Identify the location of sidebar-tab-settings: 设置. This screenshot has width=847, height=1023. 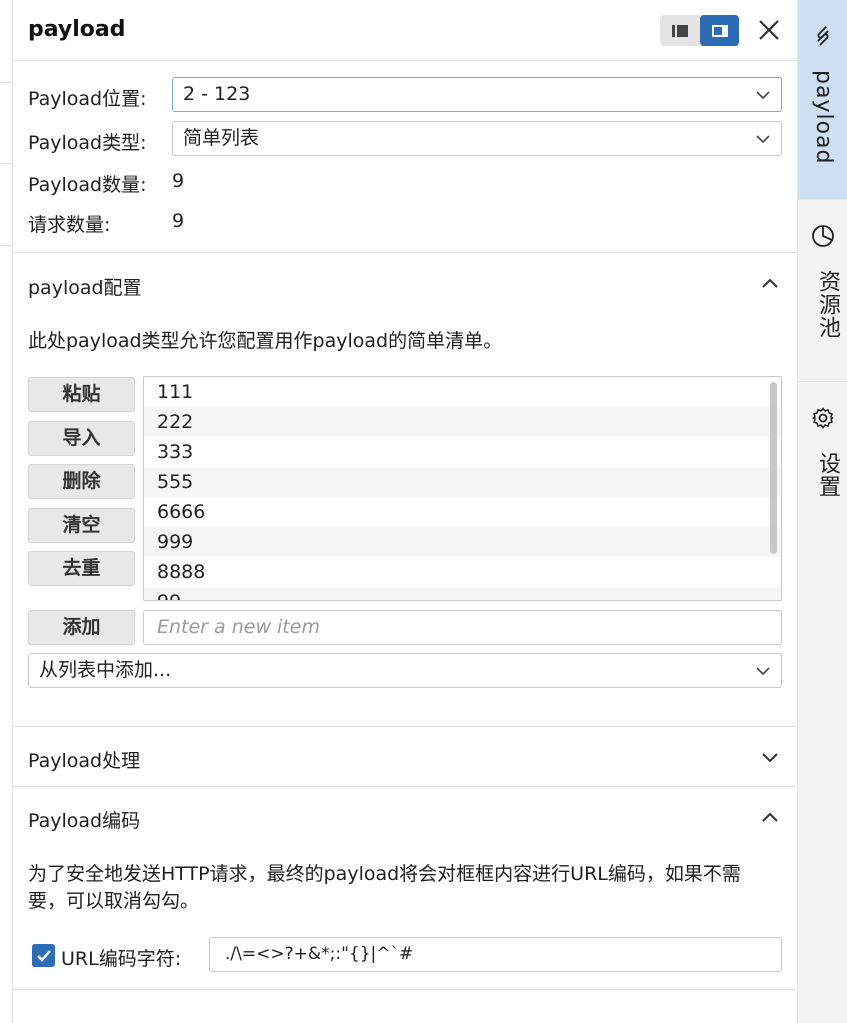
(822, 457).